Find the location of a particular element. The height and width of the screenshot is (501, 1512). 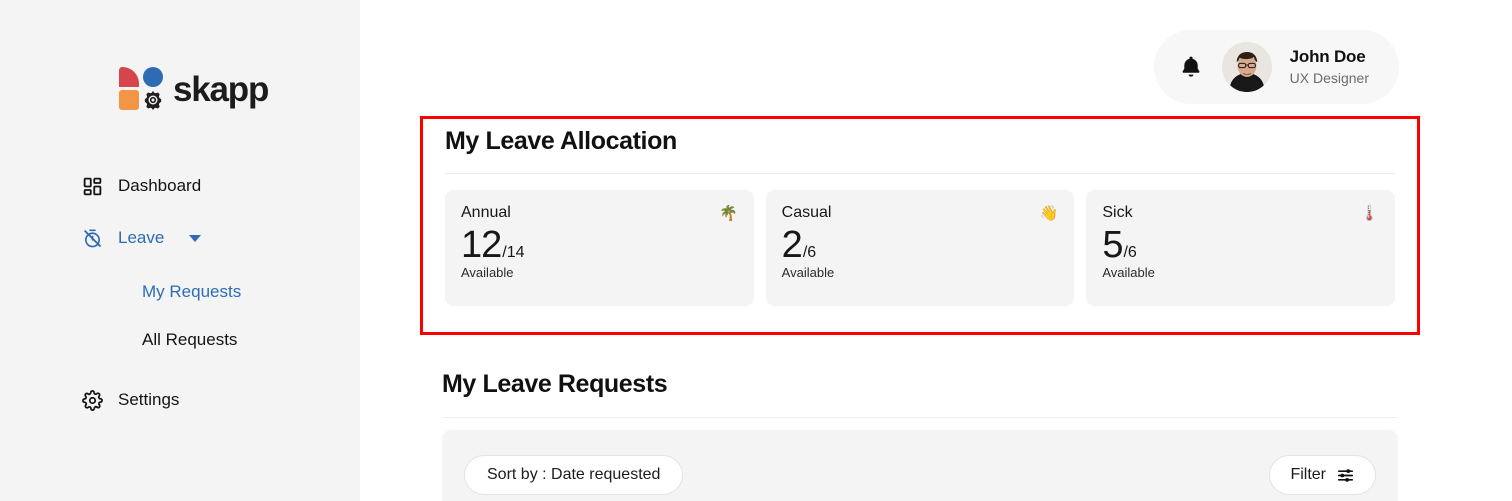

skapp-logo-icon is located at coordinates (141, 88).